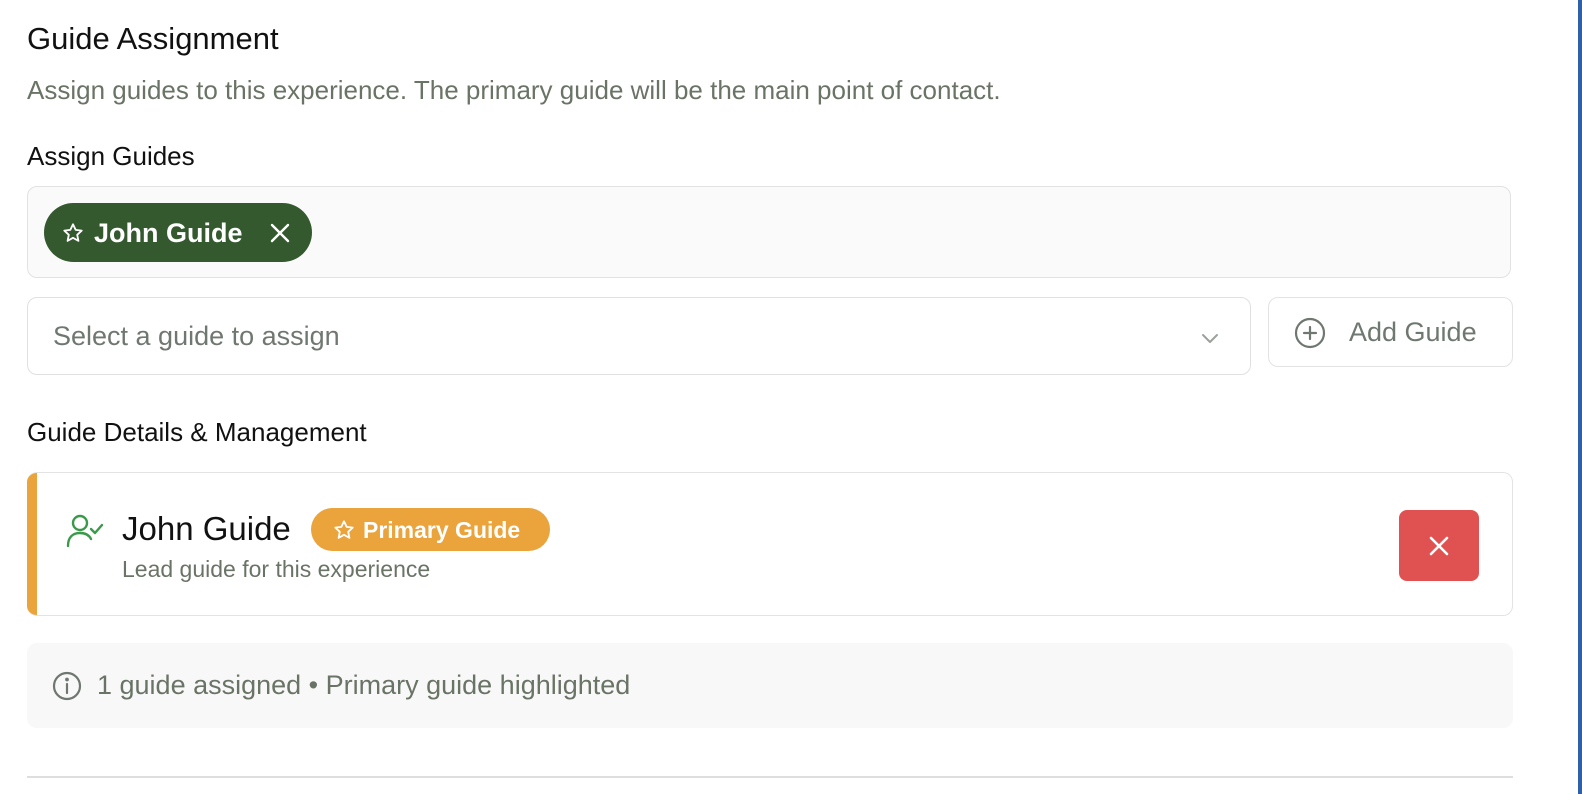  What do you see at coordinates (276, 569) in the screenshot?
I see `guide-description: Lead guide for this experience` at bounding box center [276, 569].